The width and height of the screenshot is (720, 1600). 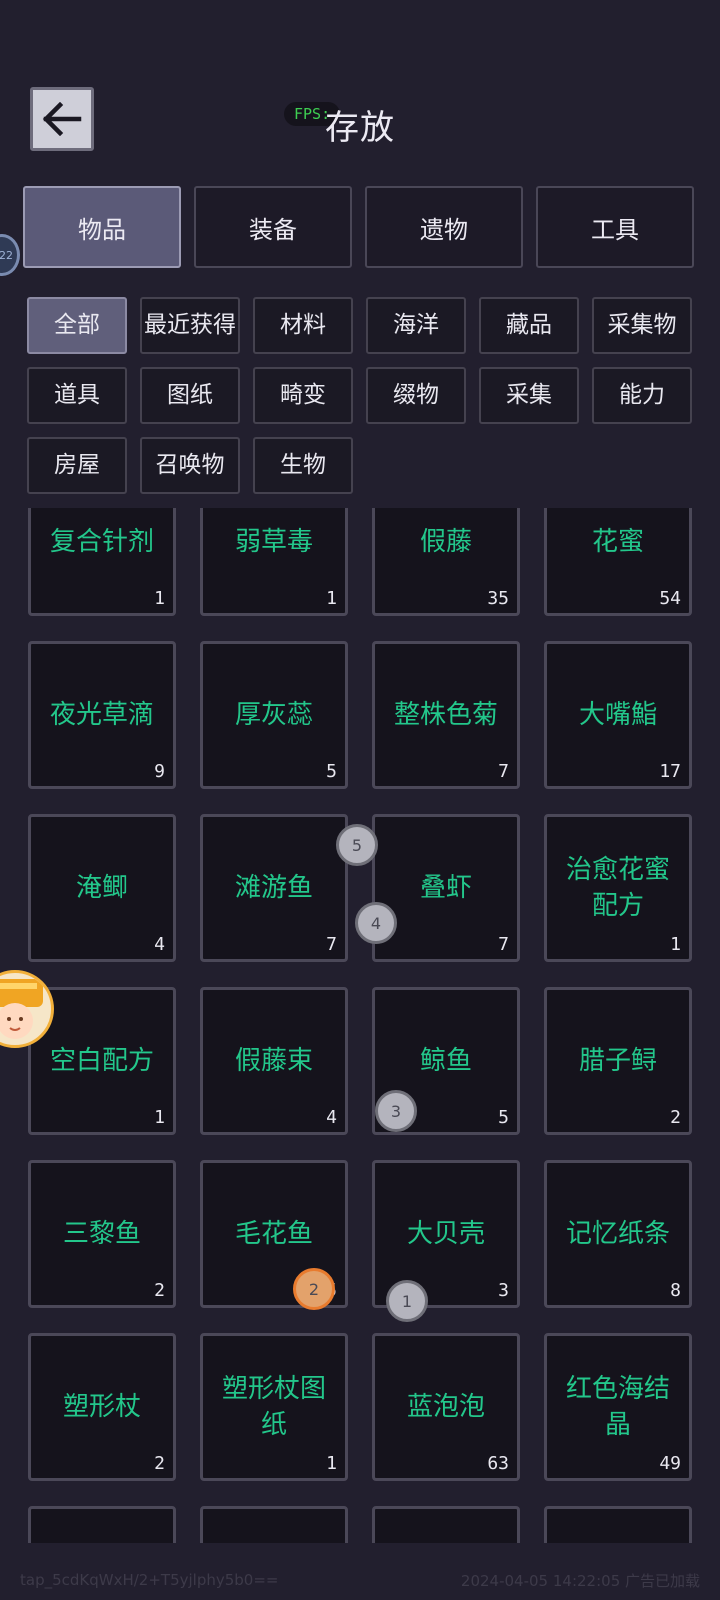 I want to click on item-slot: 记忆纸条 8, so click(x=618, y=1234).